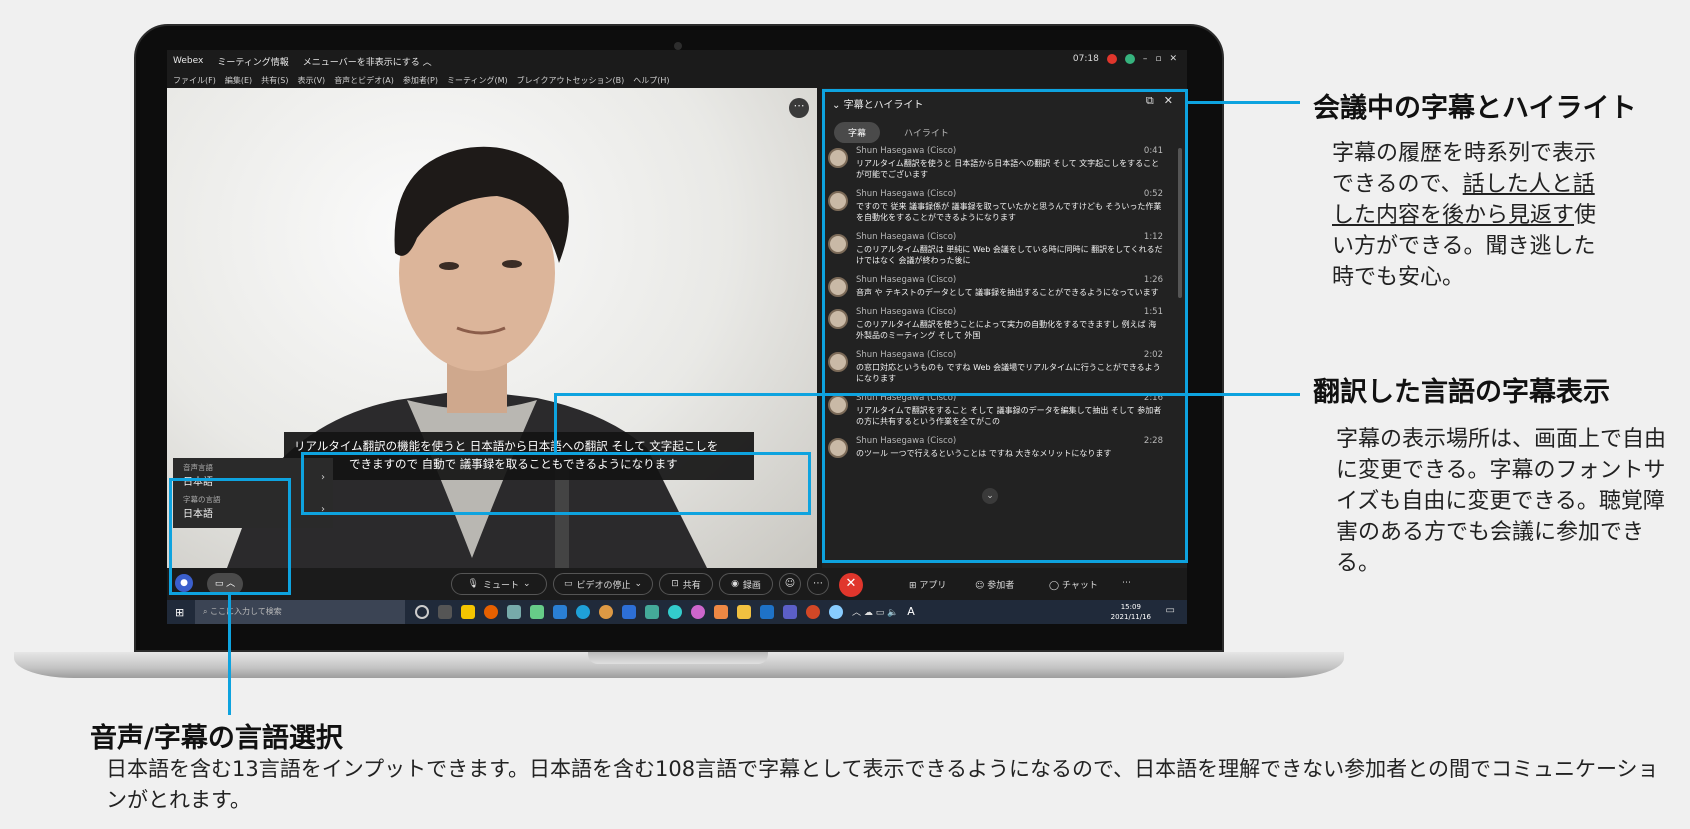 Image resolution: width=1690 pixels, height=829 pixels. I want to click on leave-meeting-button: ✕, so click(851, 585).